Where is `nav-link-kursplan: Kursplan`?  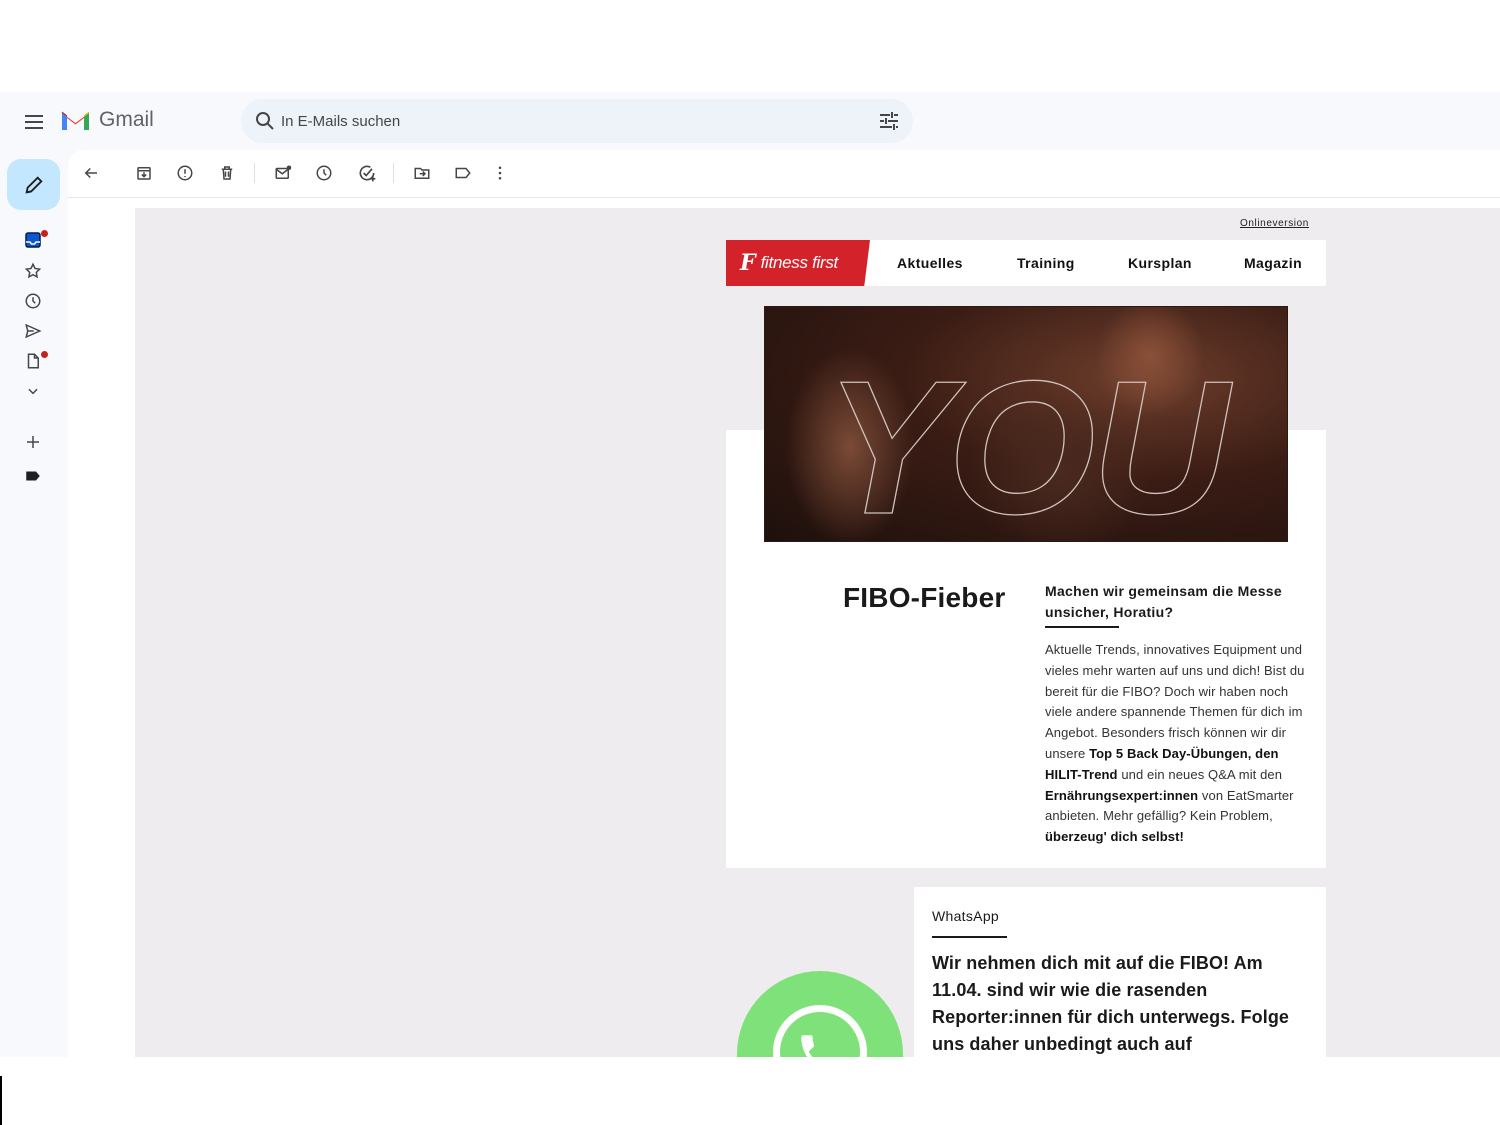 nav-link-kursplan: Kursplan is located at coordinates (1160, 263).